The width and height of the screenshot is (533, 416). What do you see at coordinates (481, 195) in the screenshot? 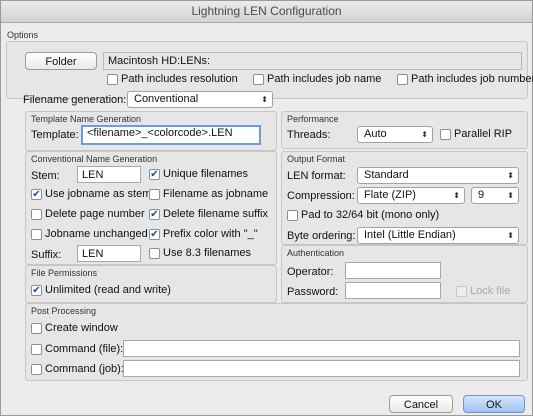
I see `compression-level-value: 9` at bounding box center [481, 195].